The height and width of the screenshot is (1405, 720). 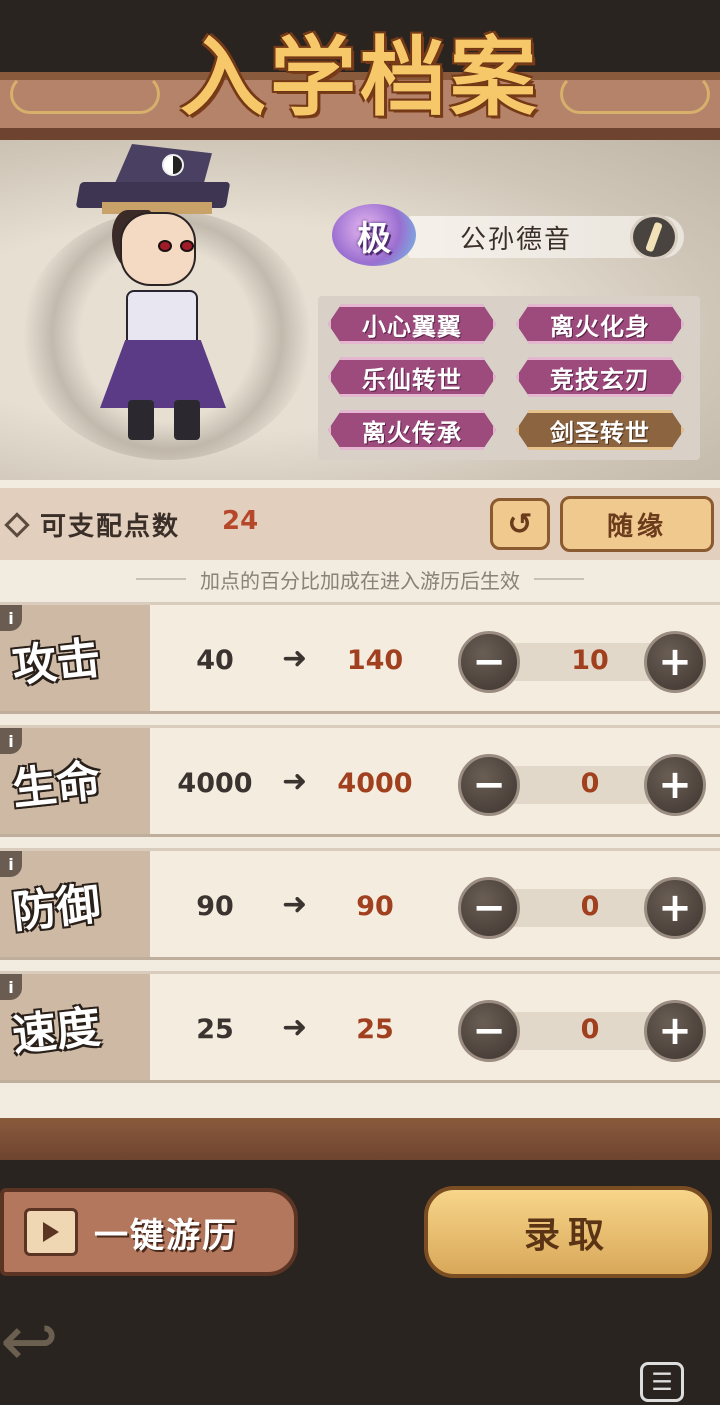 What do you see at coordinates (375, 660) in the screenshot?
I see `stat-new-value: 140` at bounding box center [375, 660].